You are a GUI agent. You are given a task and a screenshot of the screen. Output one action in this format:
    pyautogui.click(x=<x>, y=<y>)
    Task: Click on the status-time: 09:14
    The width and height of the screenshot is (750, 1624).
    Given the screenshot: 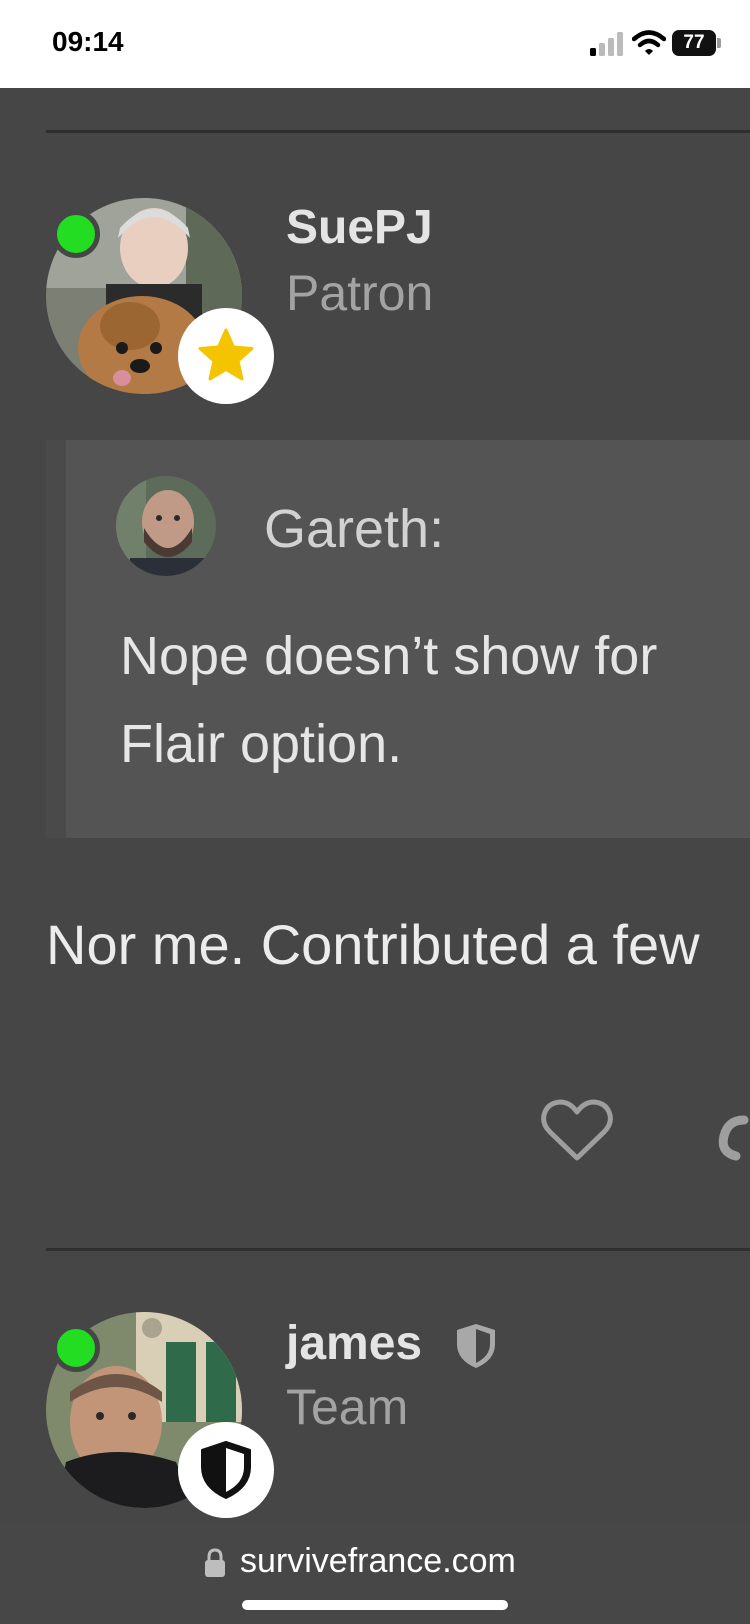 What is the action you would take?
    pyautogui.click(x=88, y=41)
    